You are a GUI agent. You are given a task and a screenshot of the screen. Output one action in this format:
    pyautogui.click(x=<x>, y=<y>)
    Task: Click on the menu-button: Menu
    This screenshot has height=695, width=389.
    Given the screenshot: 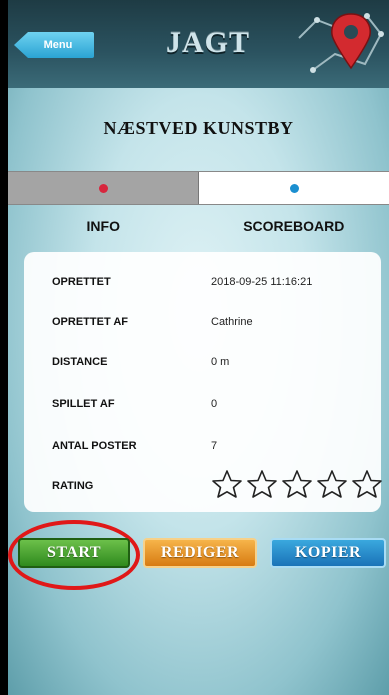 What is the action you would take?
    pyautogui.click(x=54, y=45)
    